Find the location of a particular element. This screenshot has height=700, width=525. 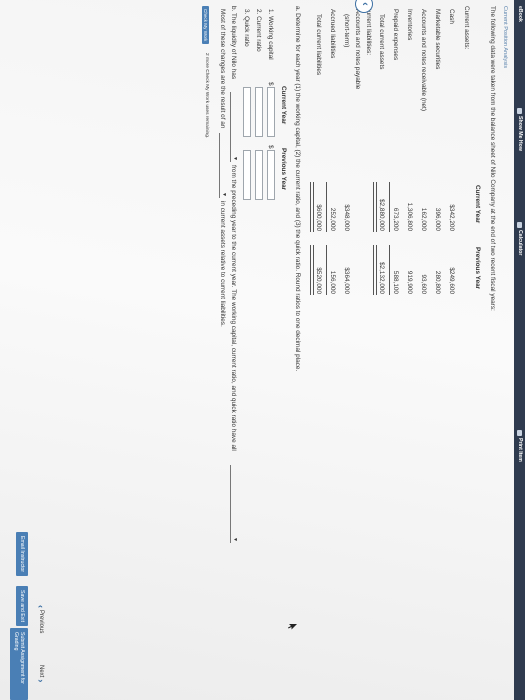

qa-row-label: 2. Current ratio is located at coordinates (258, 30).